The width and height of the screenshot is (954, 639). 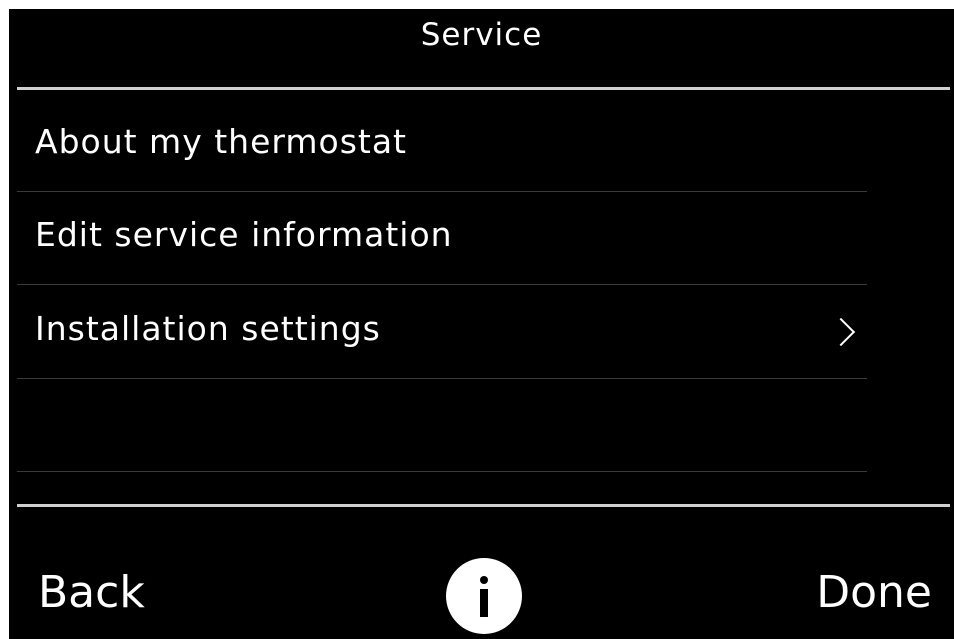 I want to click on page-title: Service, so click(x=481, y=35).